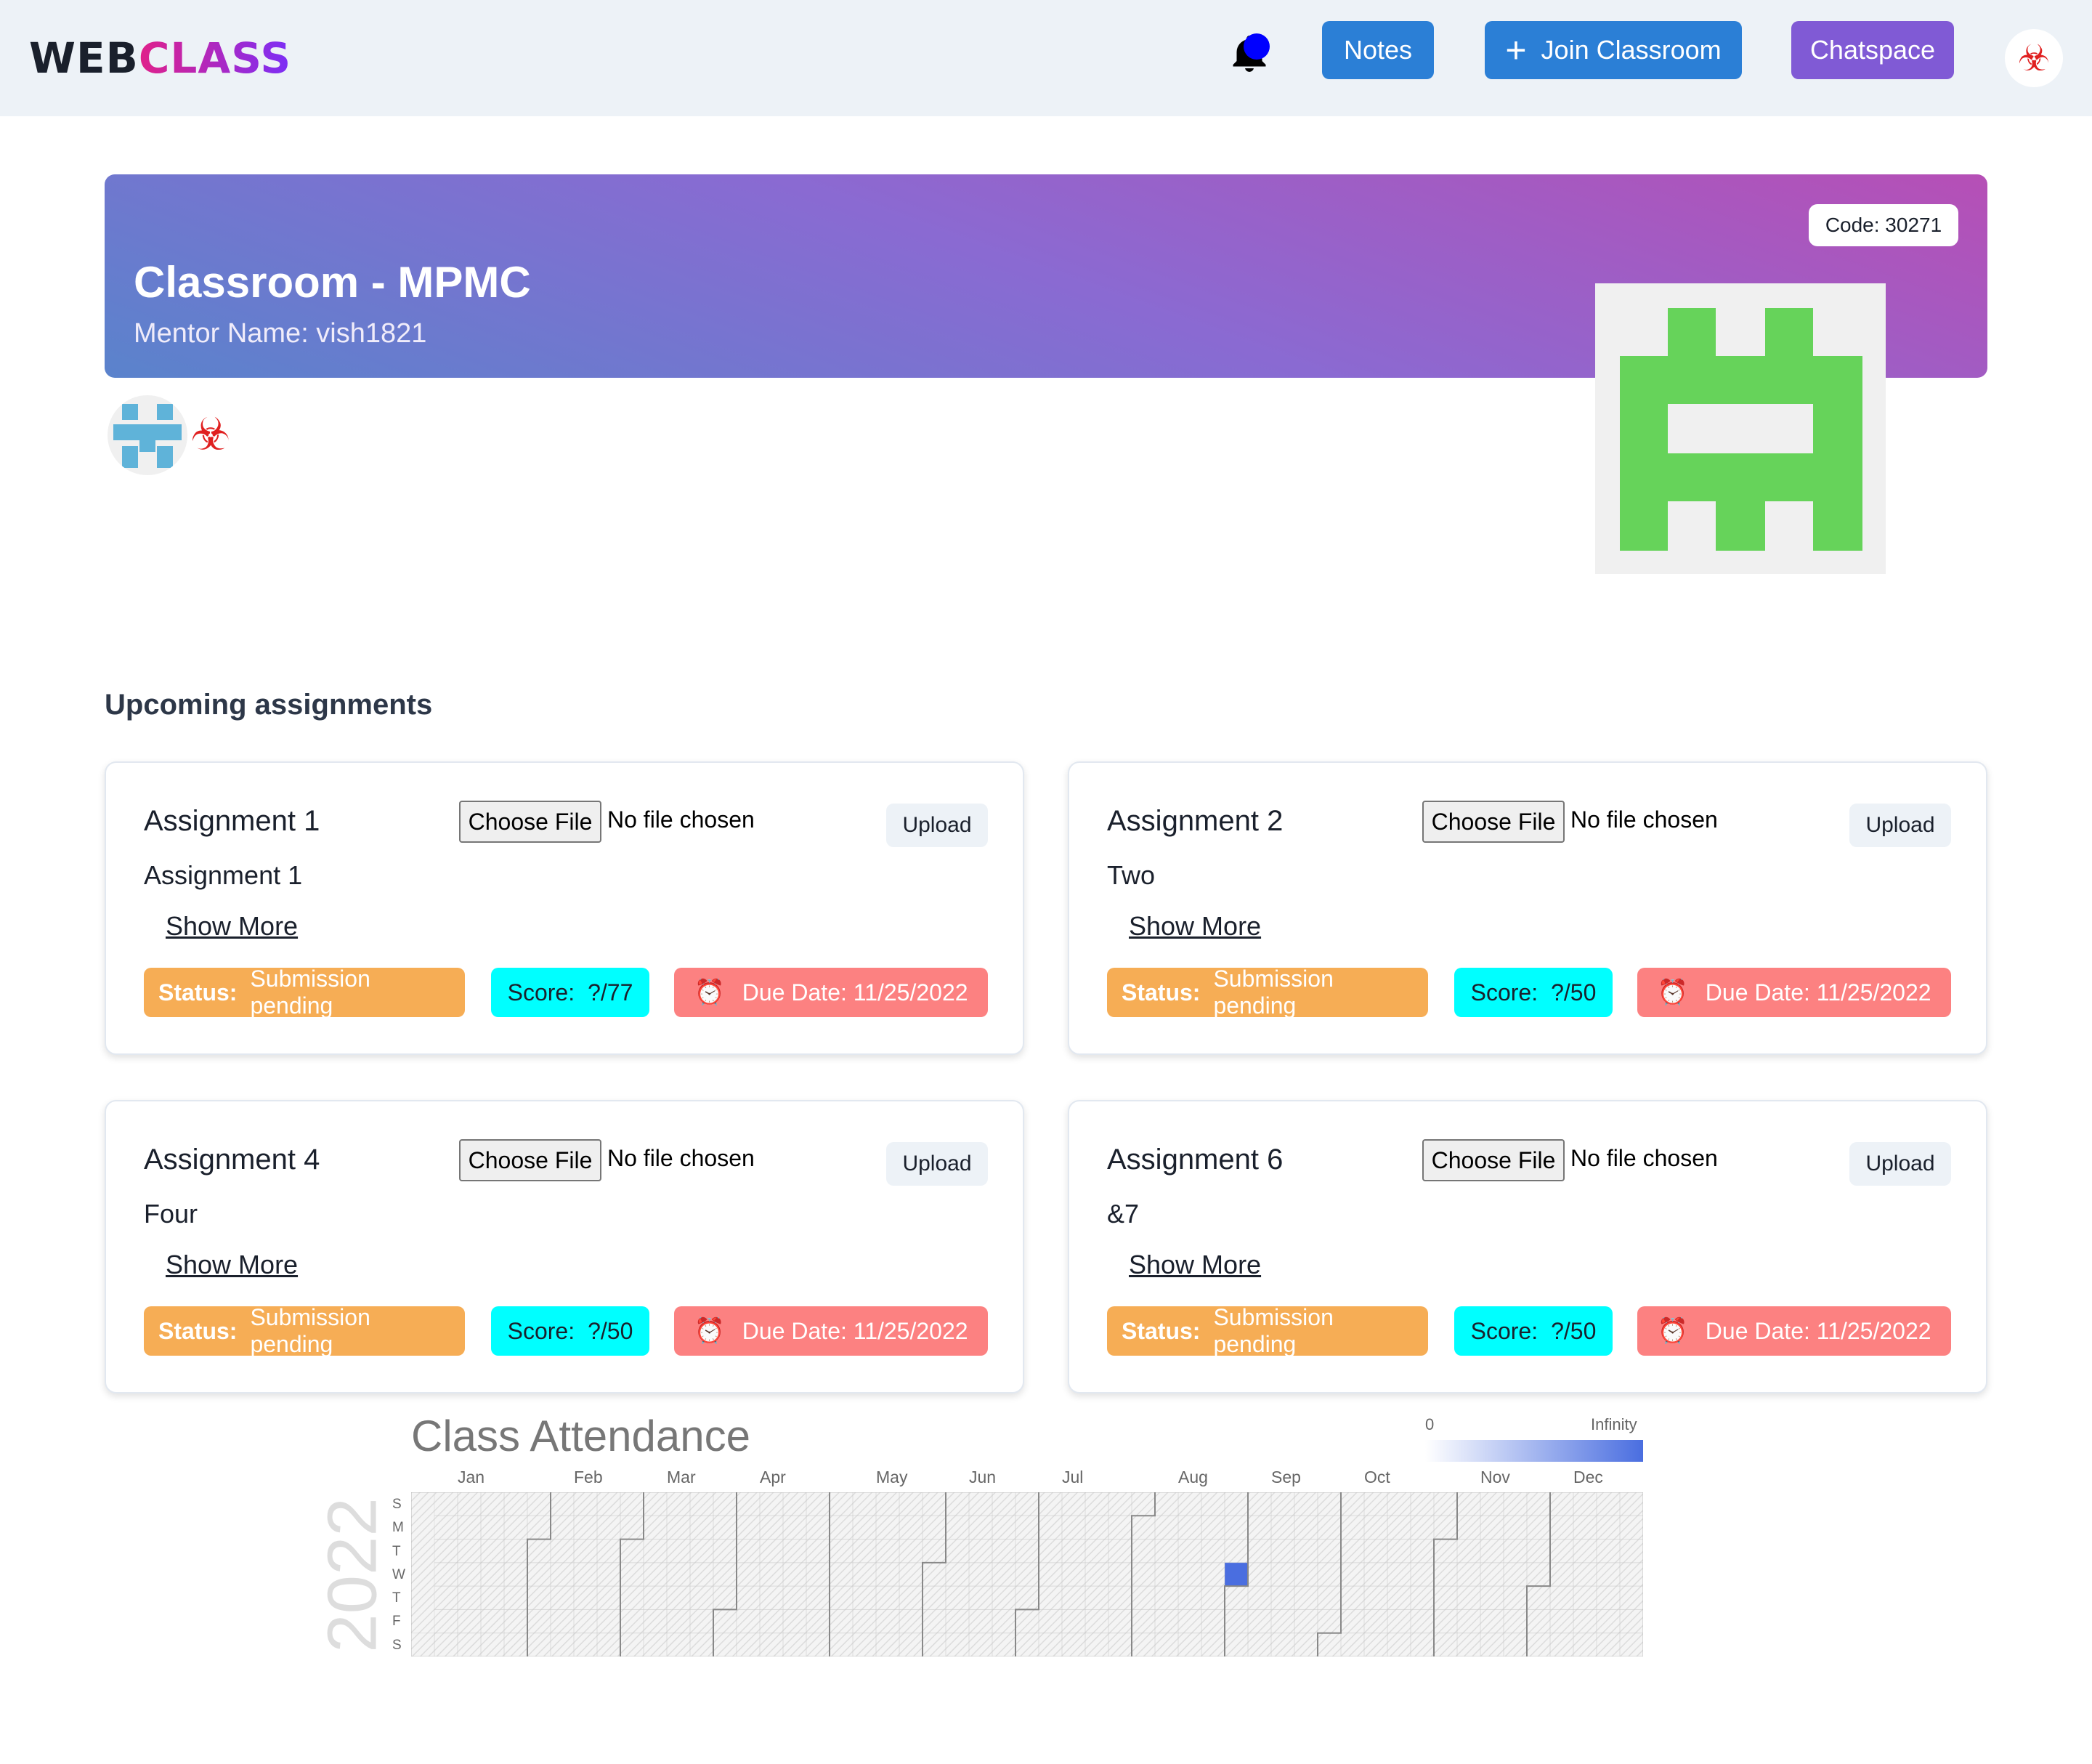  Describe the element at coordinates (831, 1331) in the screenshot. I see `due-date-badge: ⏰ Due Date: 11/25/2022` at that location.